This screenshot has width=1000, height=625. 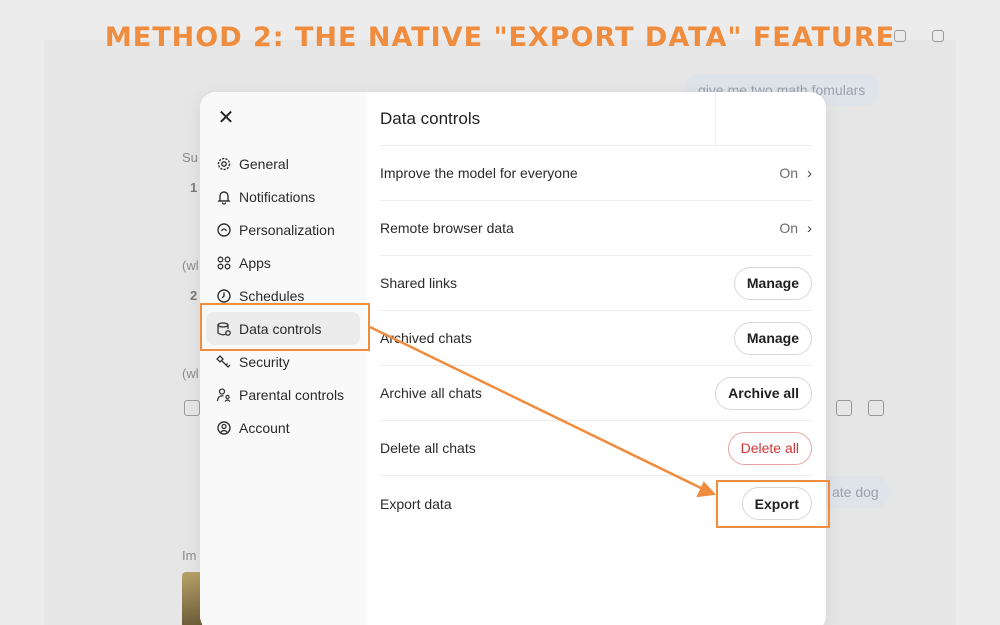 What do you see at coordinates (192, 408) in the screenshot?
I see `copy-icon` at bounding box center [192, 408].